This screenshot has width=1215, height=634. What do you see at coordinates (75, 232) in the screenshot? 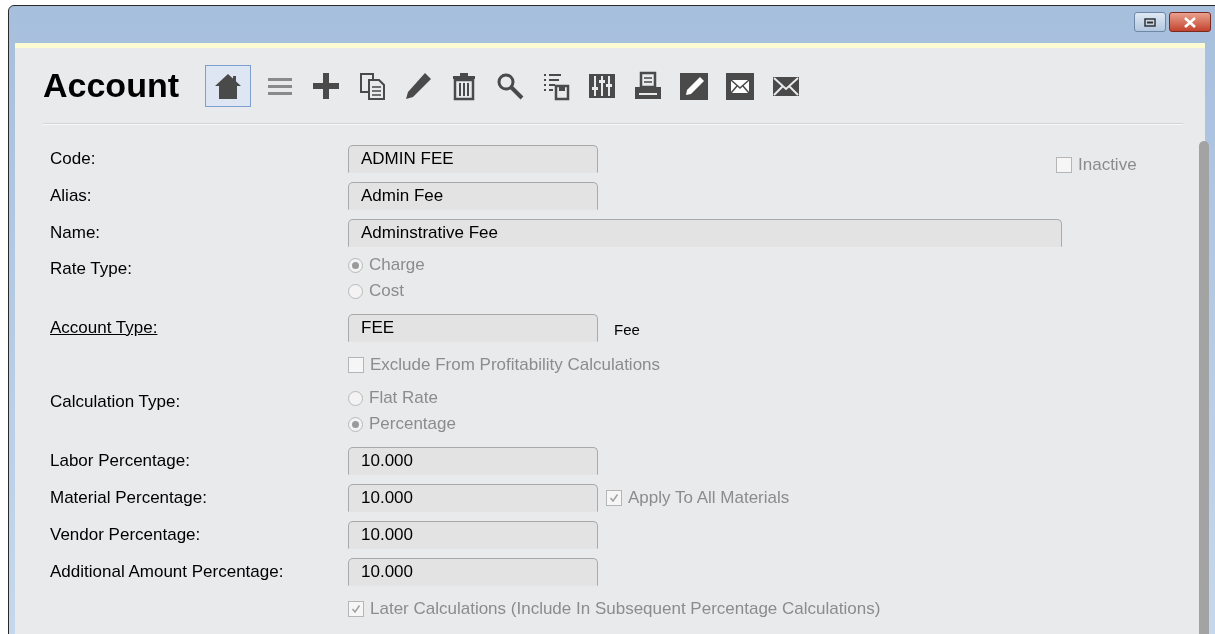
I see `field-label: Name:` at bounding box center [75, 232].